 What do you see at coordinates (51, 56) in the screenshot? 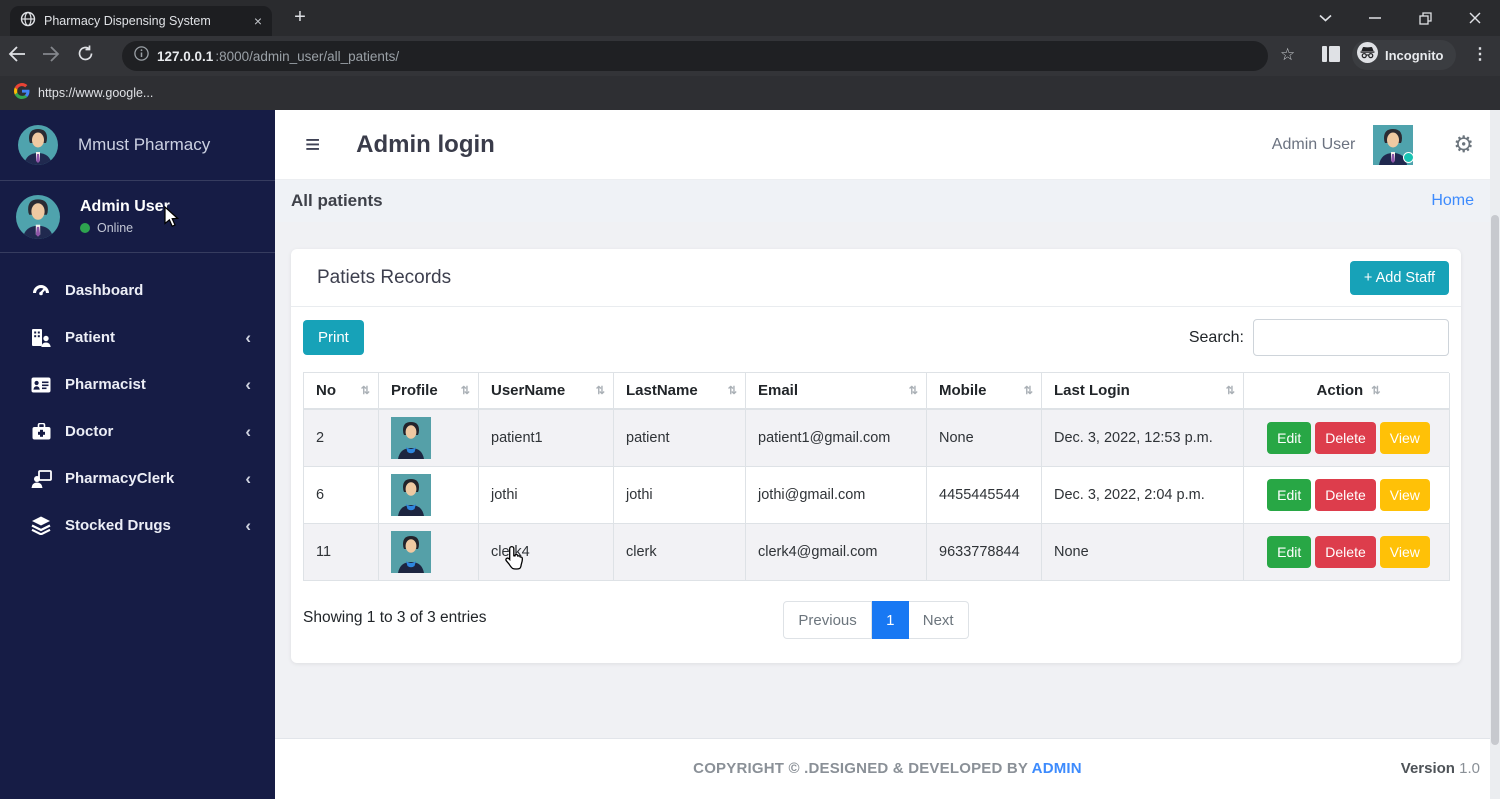
I see `forward-icon` at bounding box center [51, 56].